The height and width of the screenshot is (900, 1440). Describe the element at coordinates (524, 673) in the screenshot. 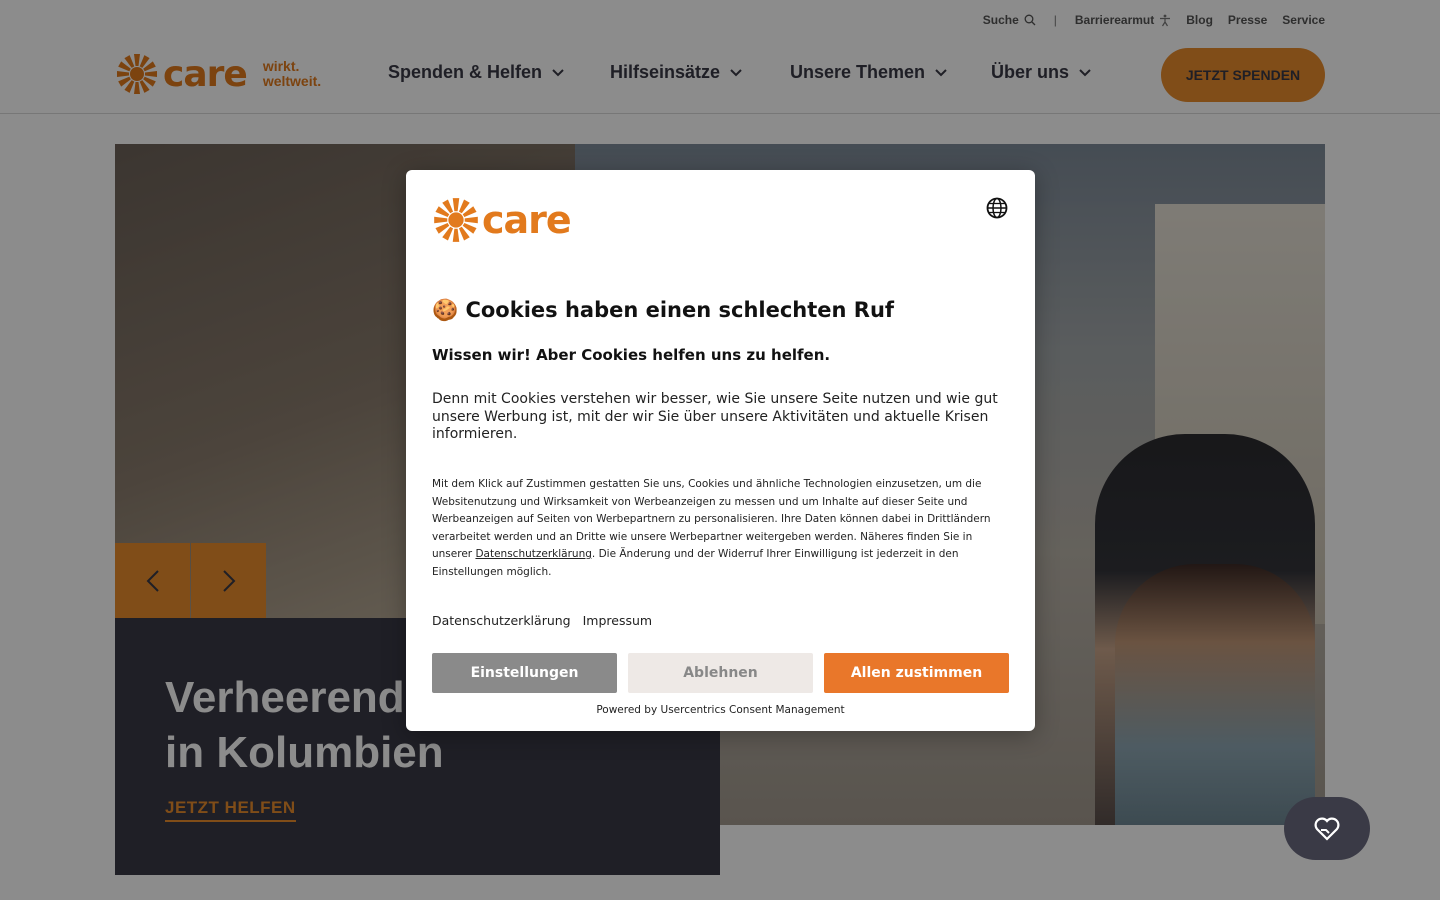

I see `settings-button: Einstellungen` at that location.